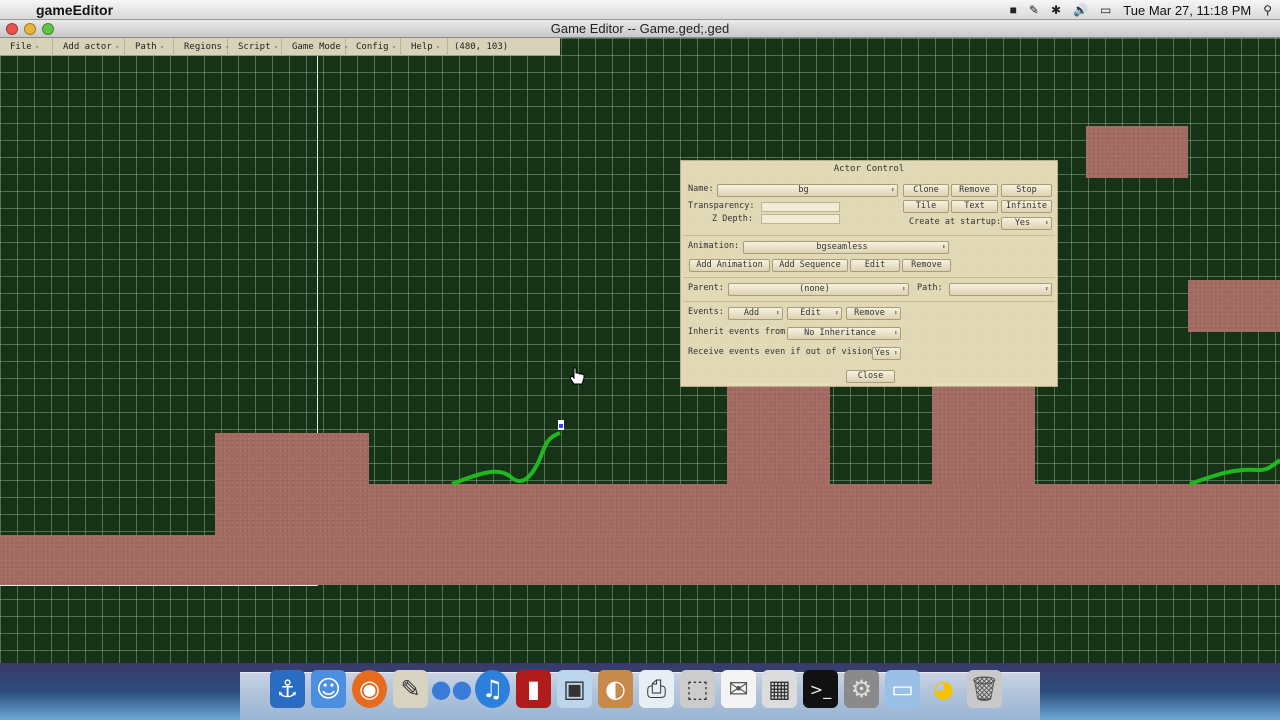 This screenshot has width=1280, height=720. I want to click on ground-block-left, so click(292, 484).